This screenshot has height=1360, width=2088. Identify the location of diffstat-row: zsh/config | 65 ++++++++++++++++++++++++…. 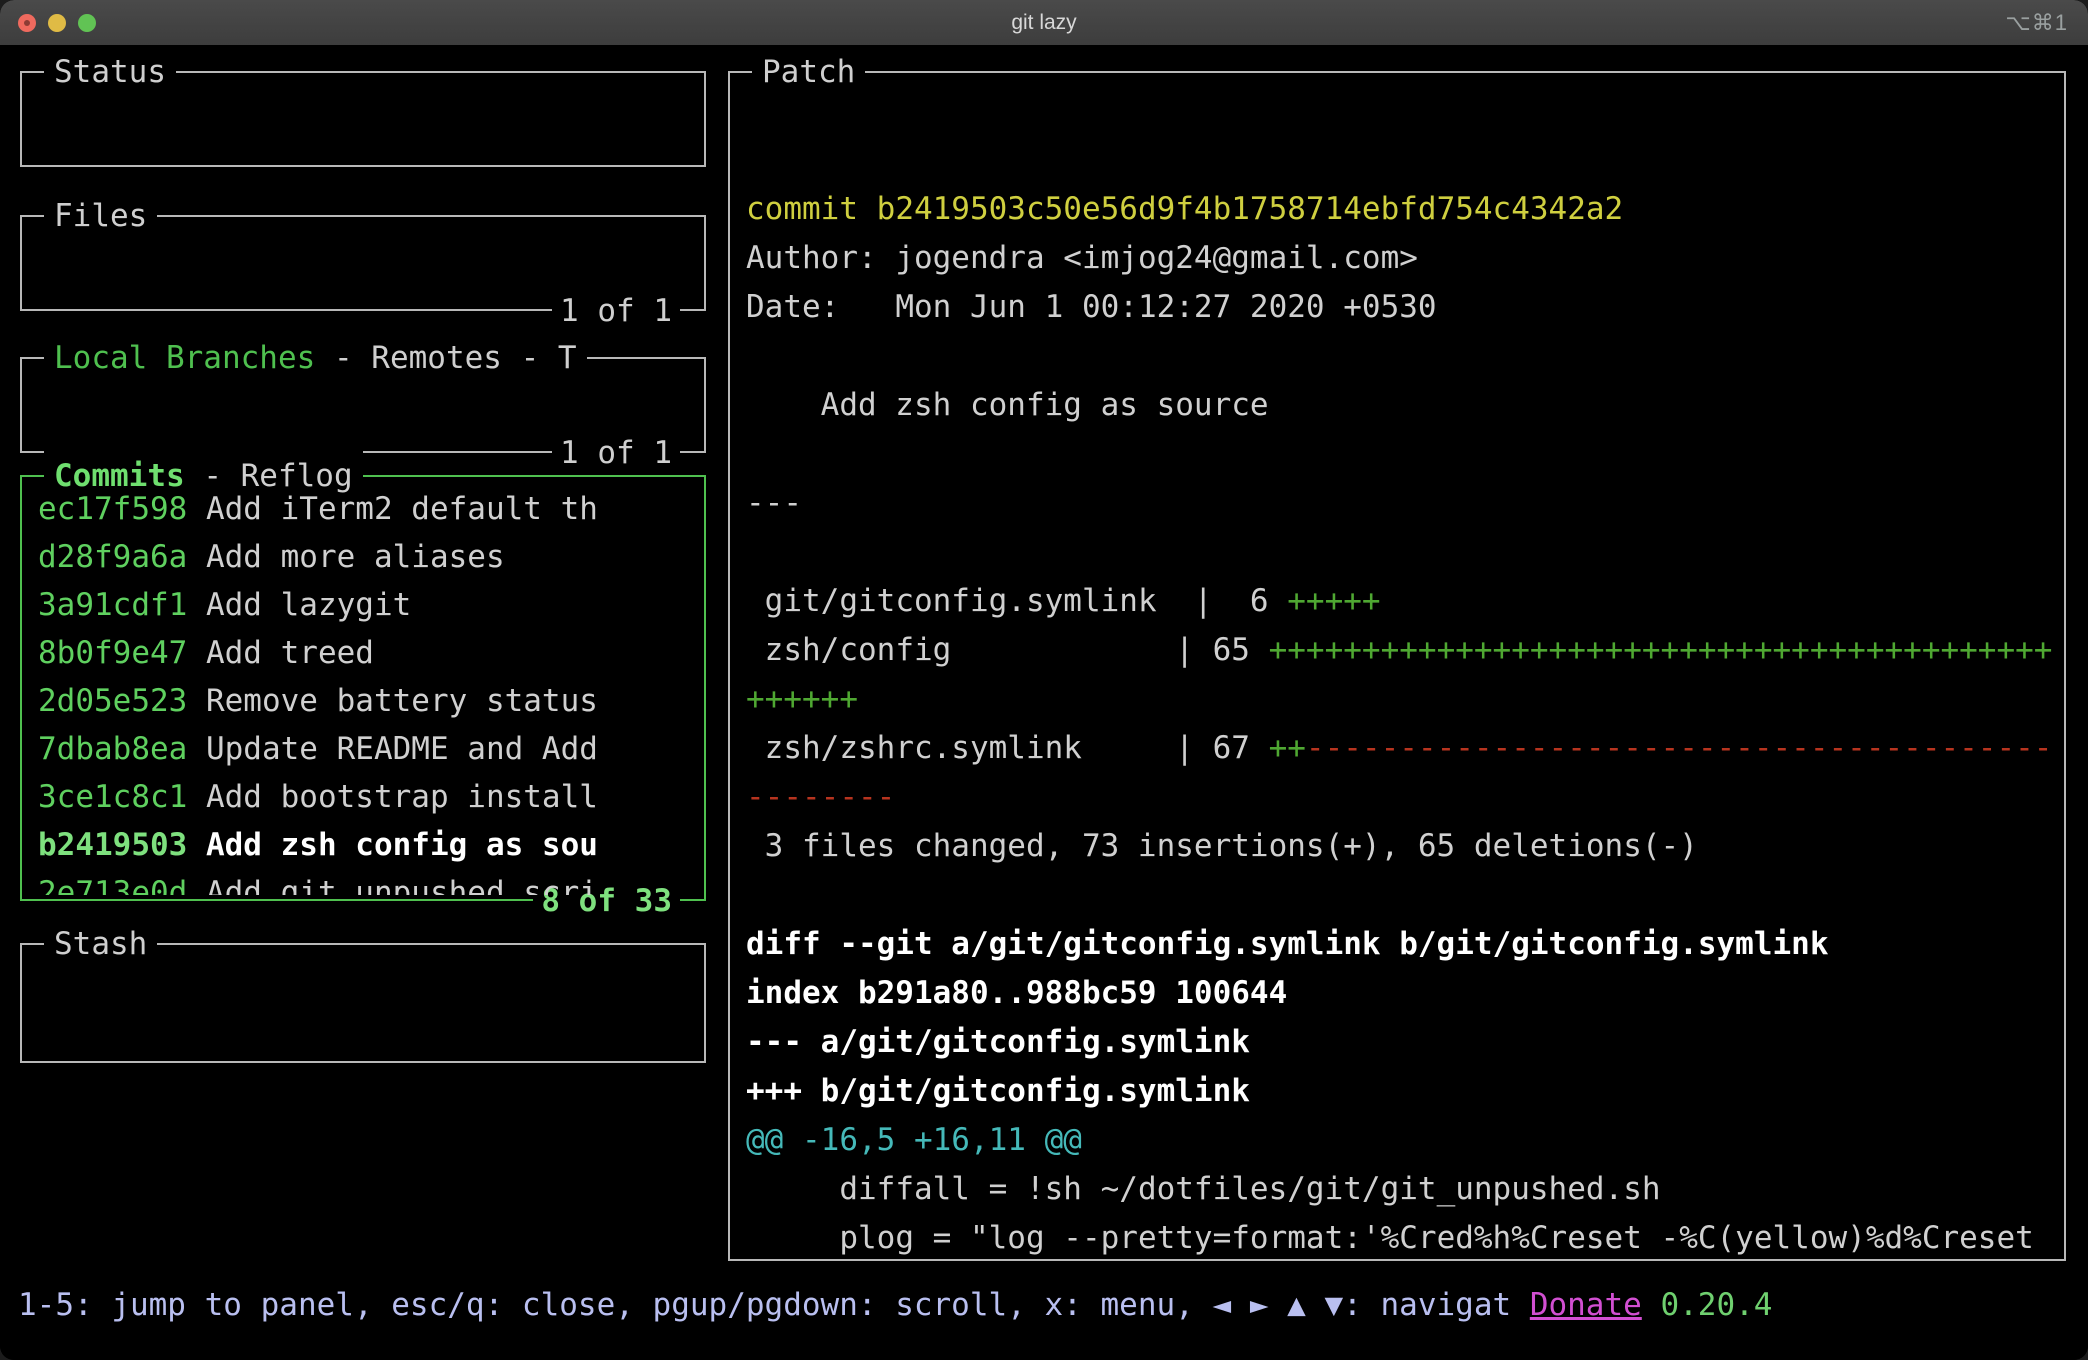
(1401, 675).